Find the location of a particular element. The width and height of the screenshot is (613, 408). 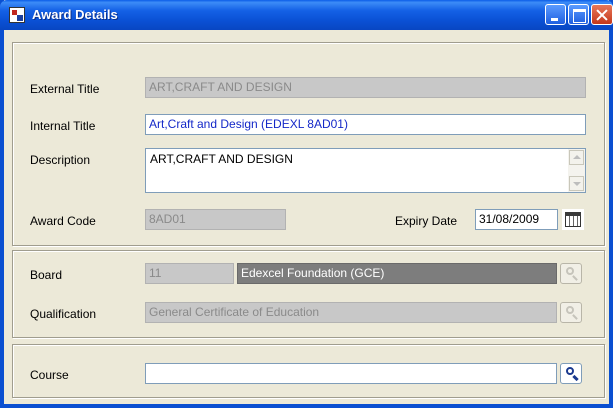

award-code-label: Award Code is located at coordinates (63, 221).